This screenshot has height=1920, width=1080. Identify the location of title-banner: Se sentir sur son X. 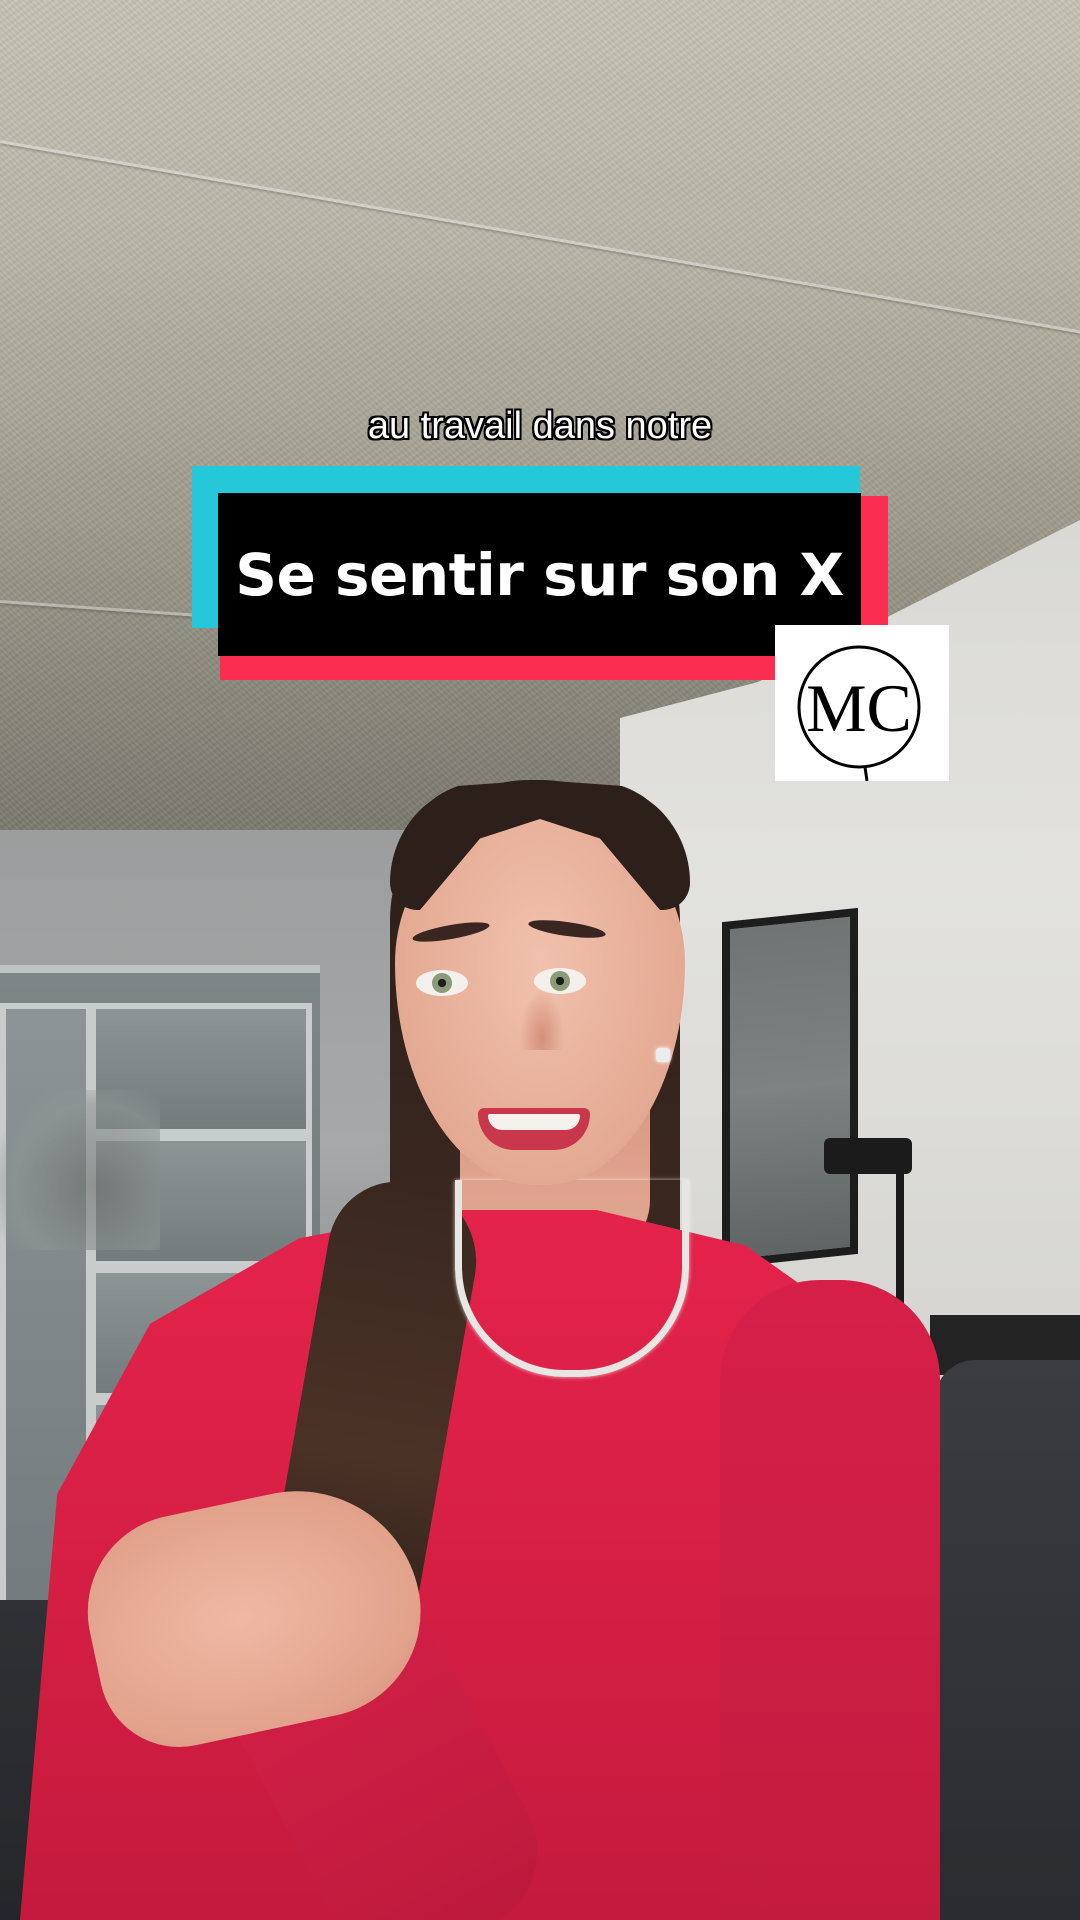
(539, 574).